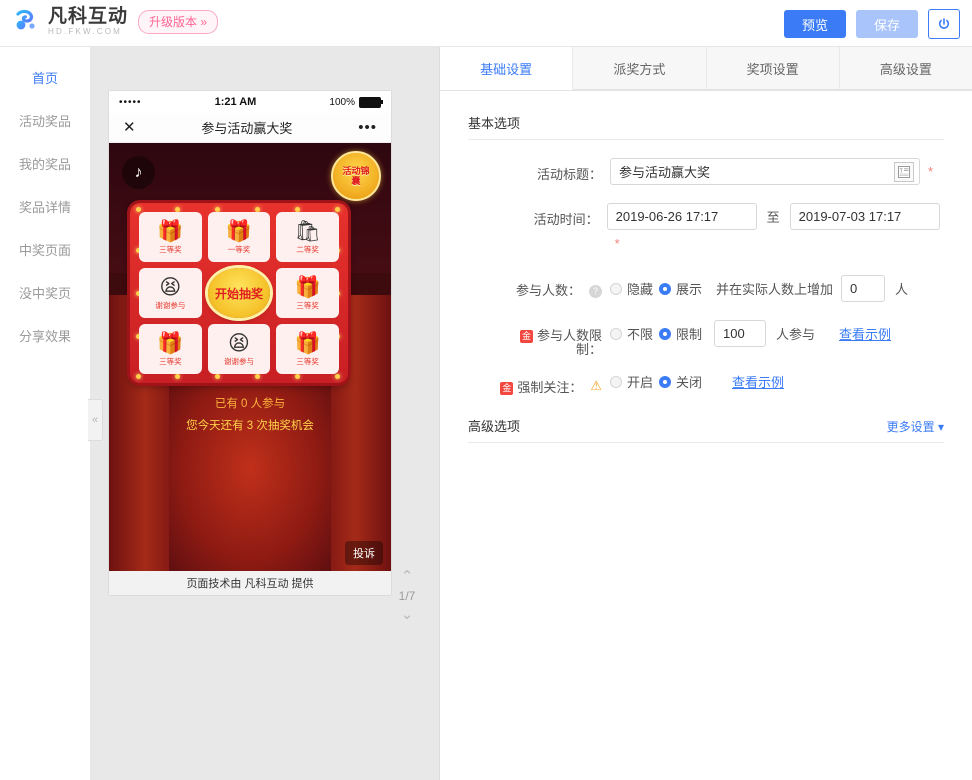  What do you see at coordinates (595, 291) in the screenshot?
I see `help-icon: ?` at bounding box center [595, 291].